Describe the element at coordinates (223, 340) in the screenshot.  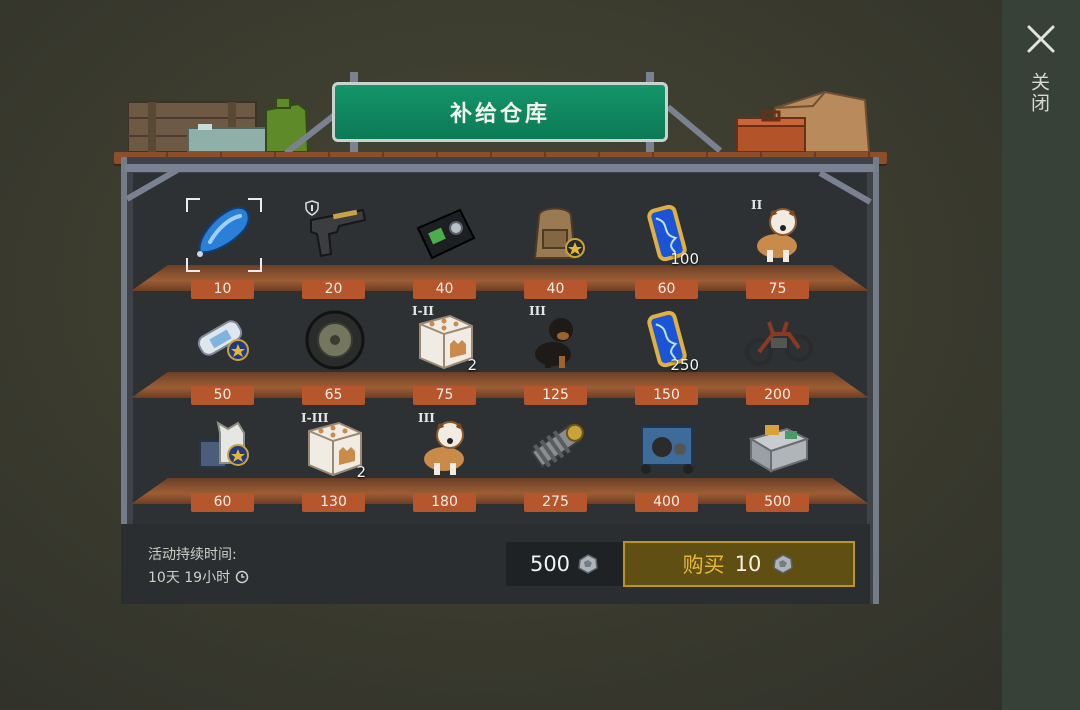
I see `blueprint-scroll-icon` at that location.